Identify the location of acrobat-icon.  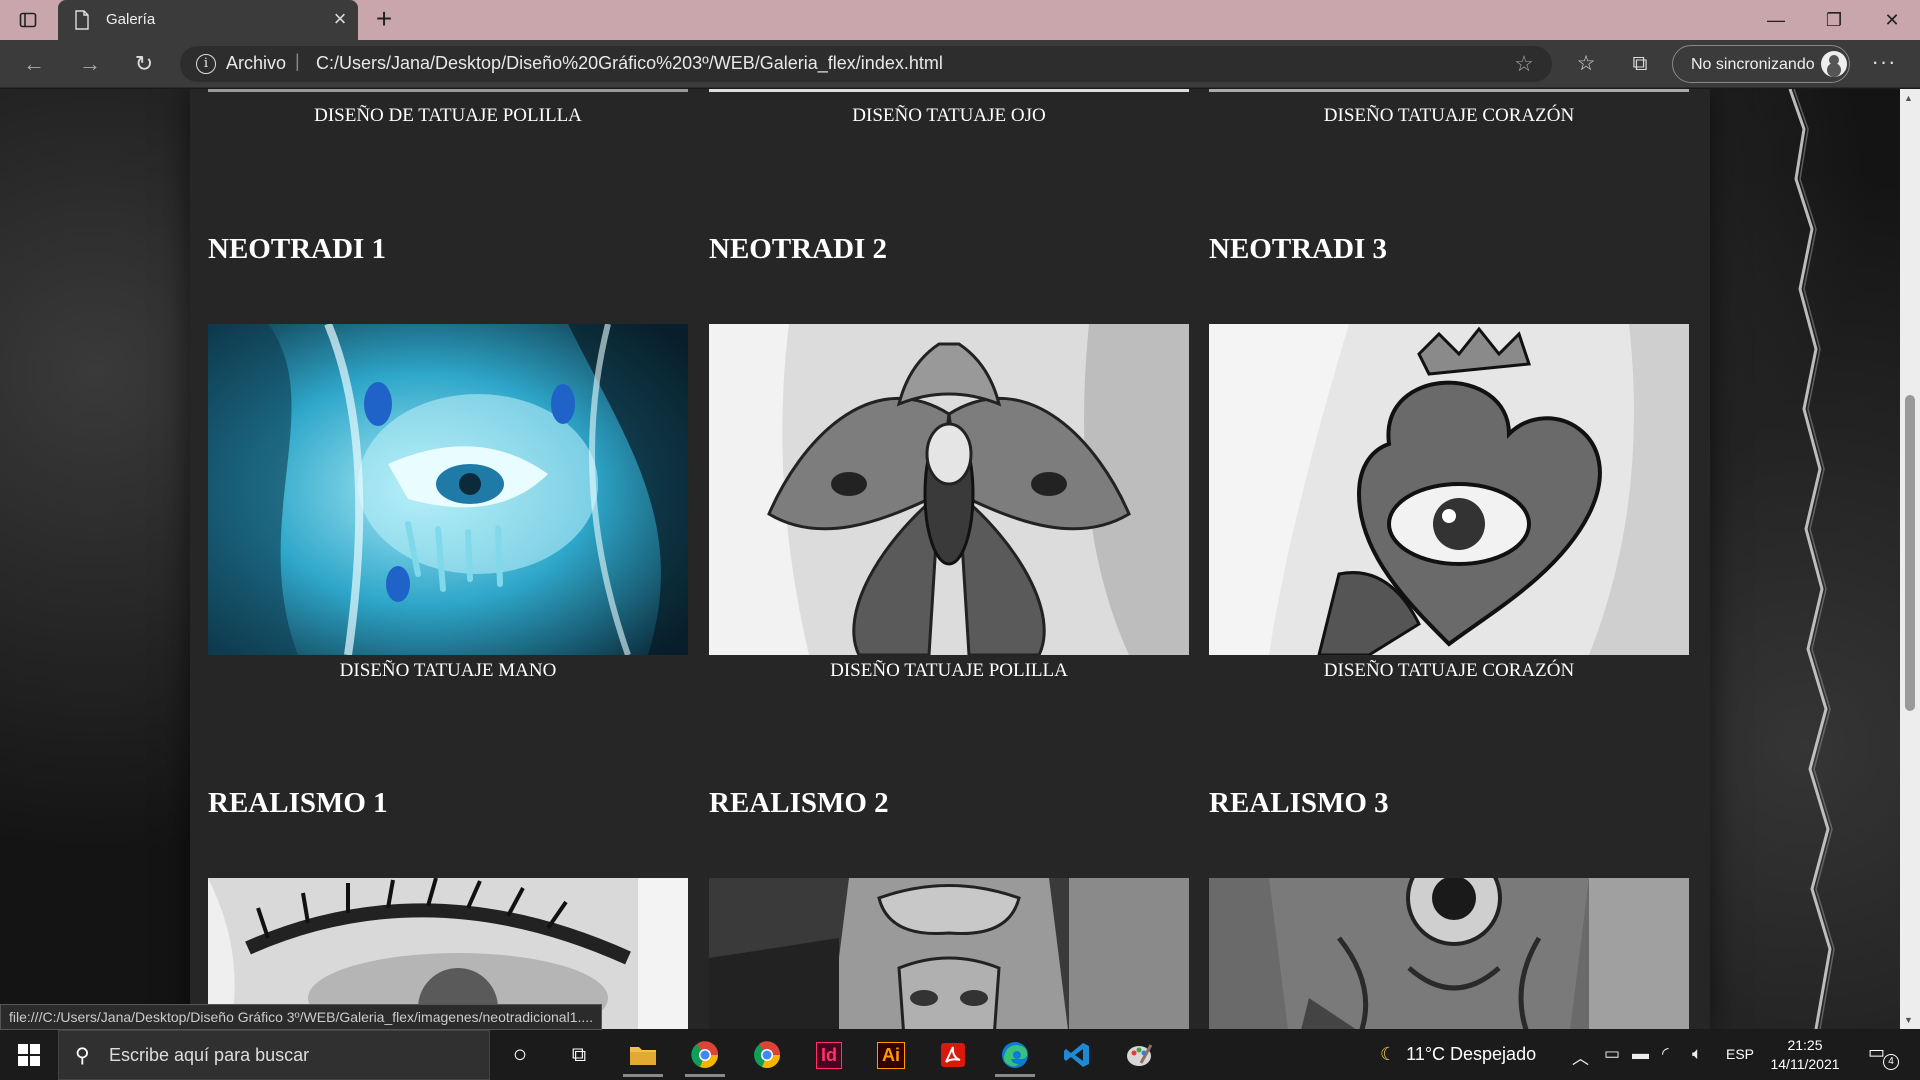
(953, 1055).